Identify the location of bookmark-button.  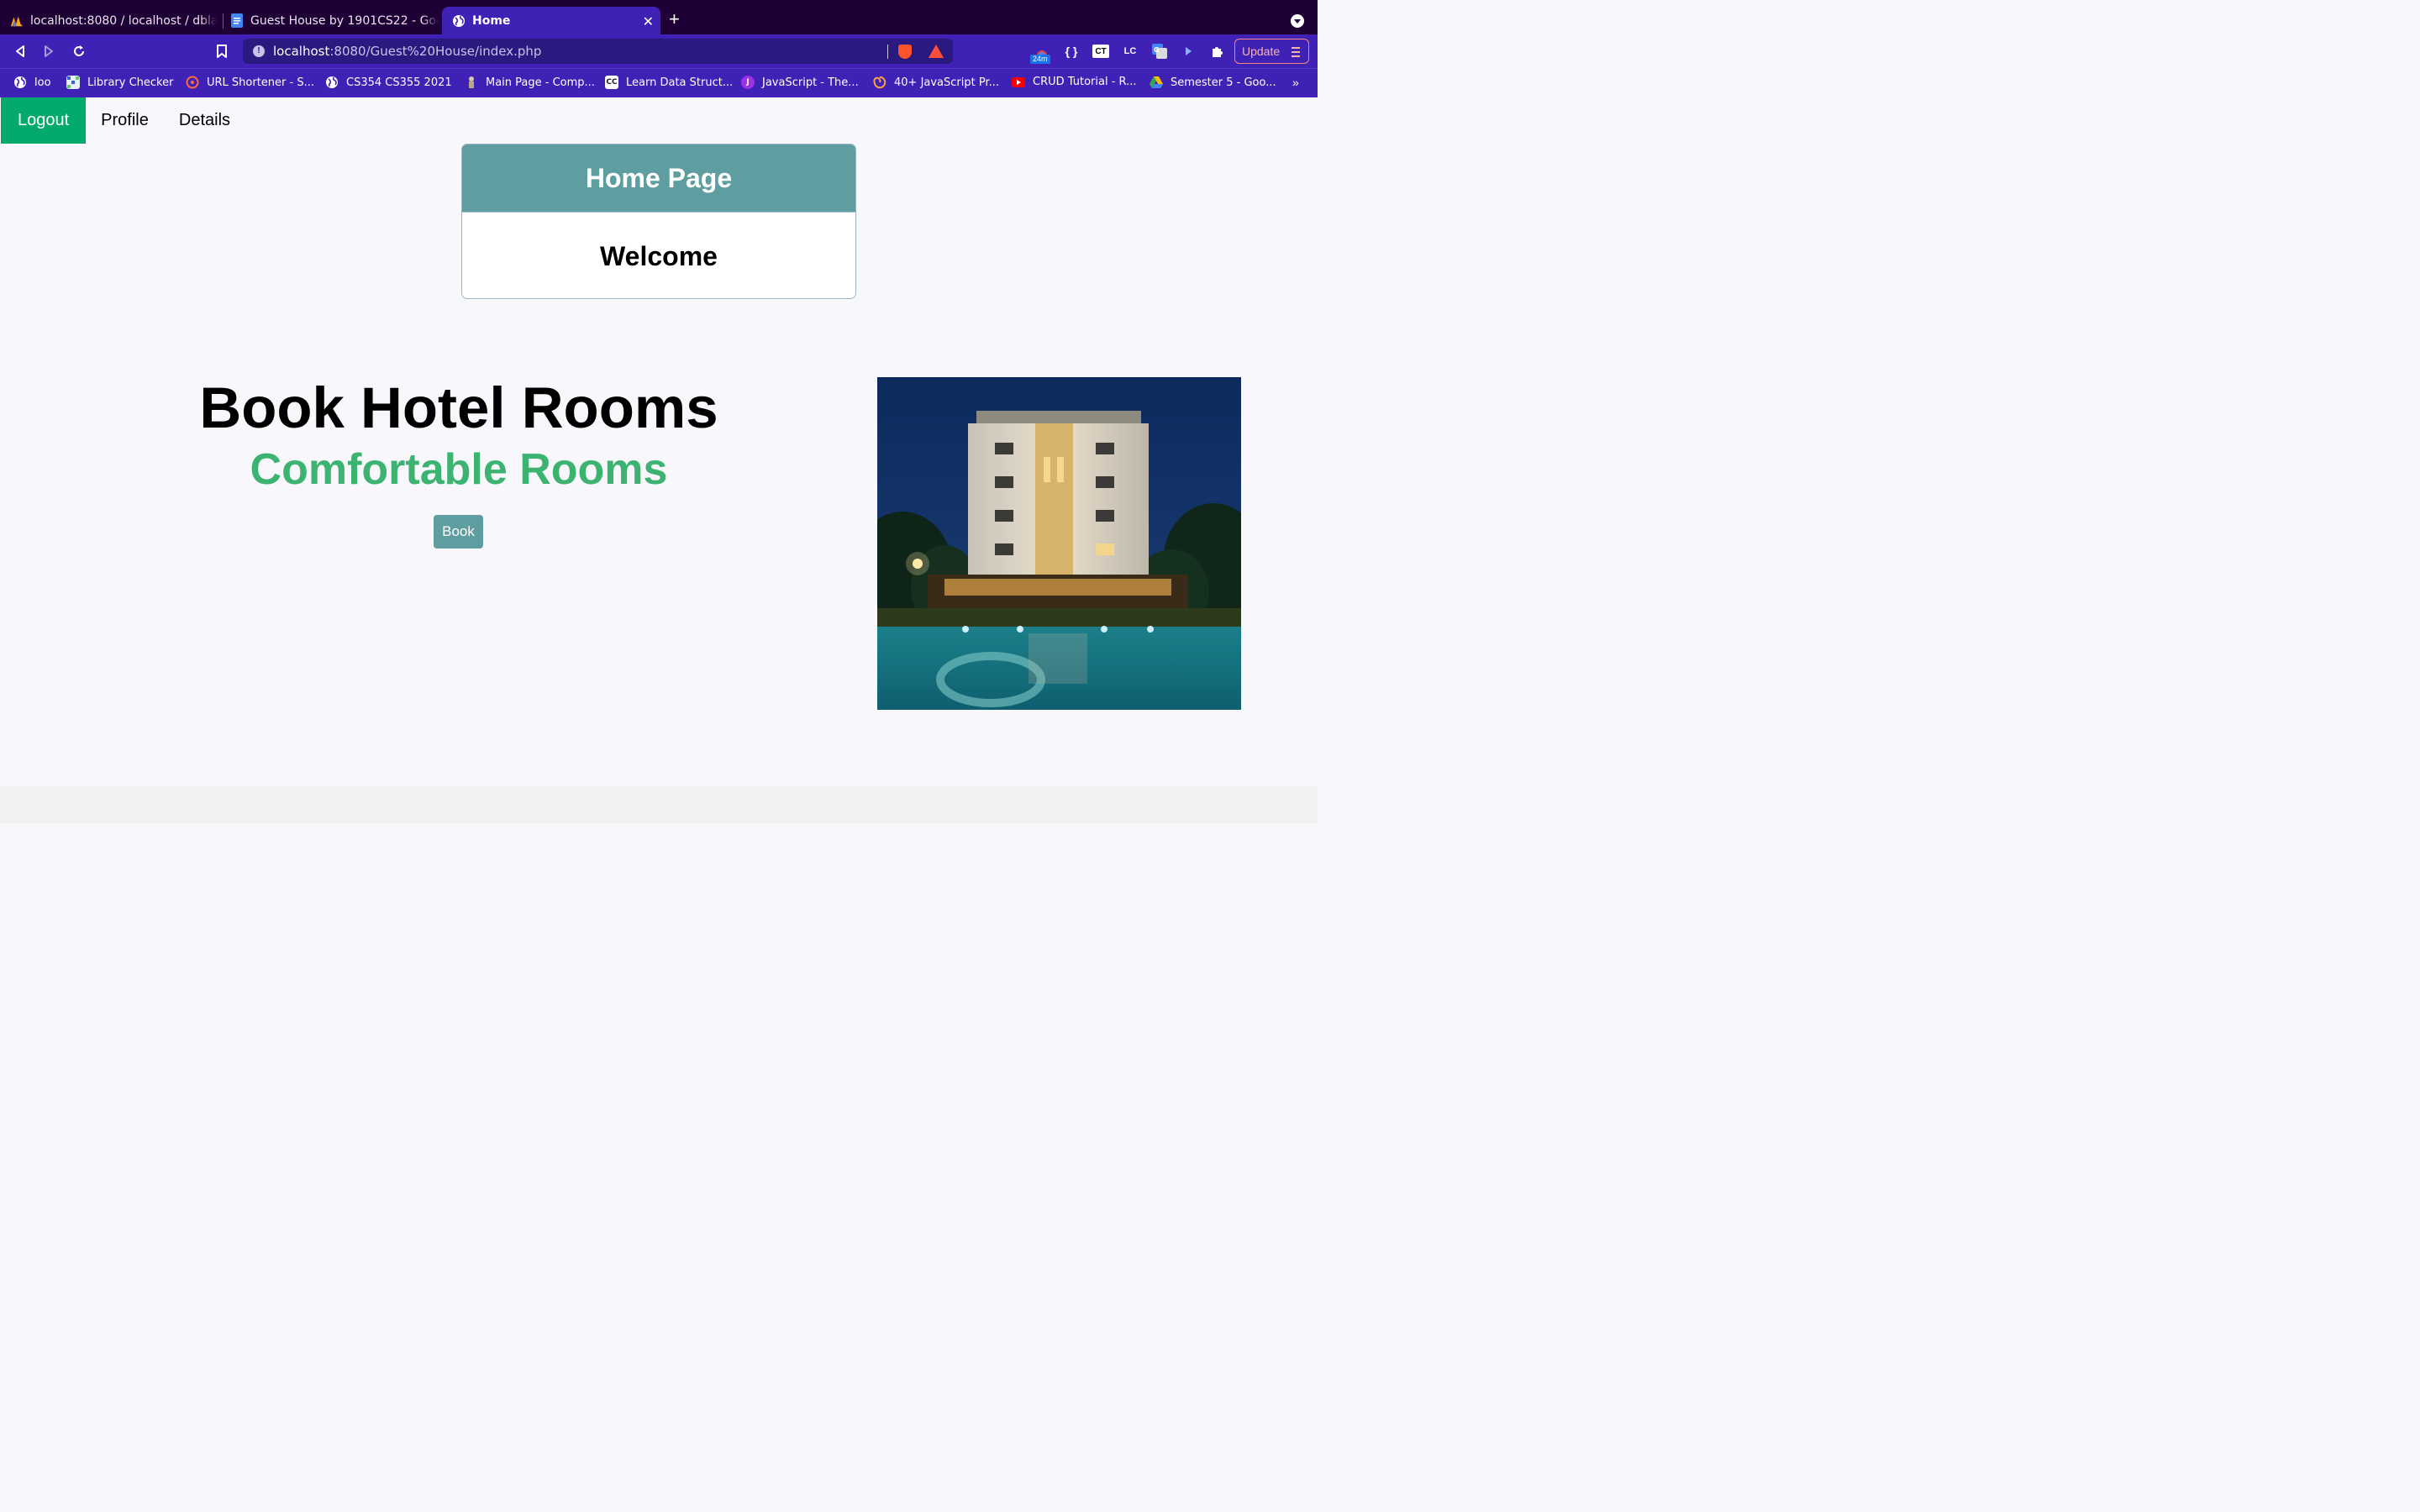
(222, 51).